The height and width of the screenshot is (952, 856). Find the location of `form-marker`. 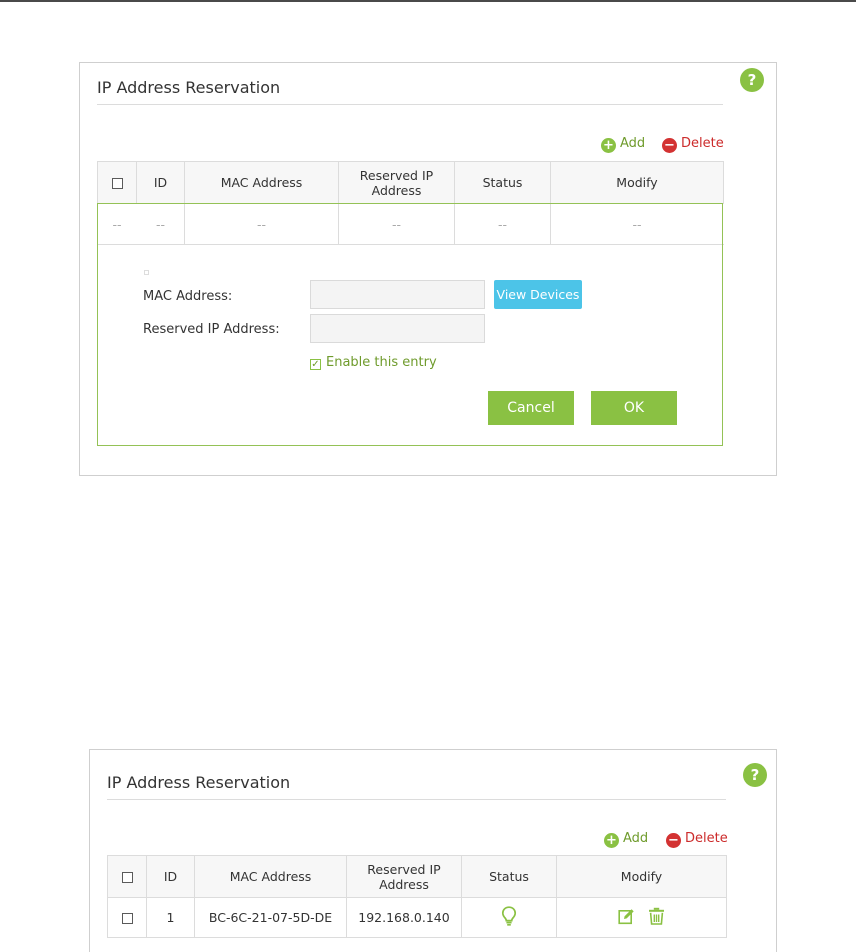

form-marker is located at coordinates (146, 272).